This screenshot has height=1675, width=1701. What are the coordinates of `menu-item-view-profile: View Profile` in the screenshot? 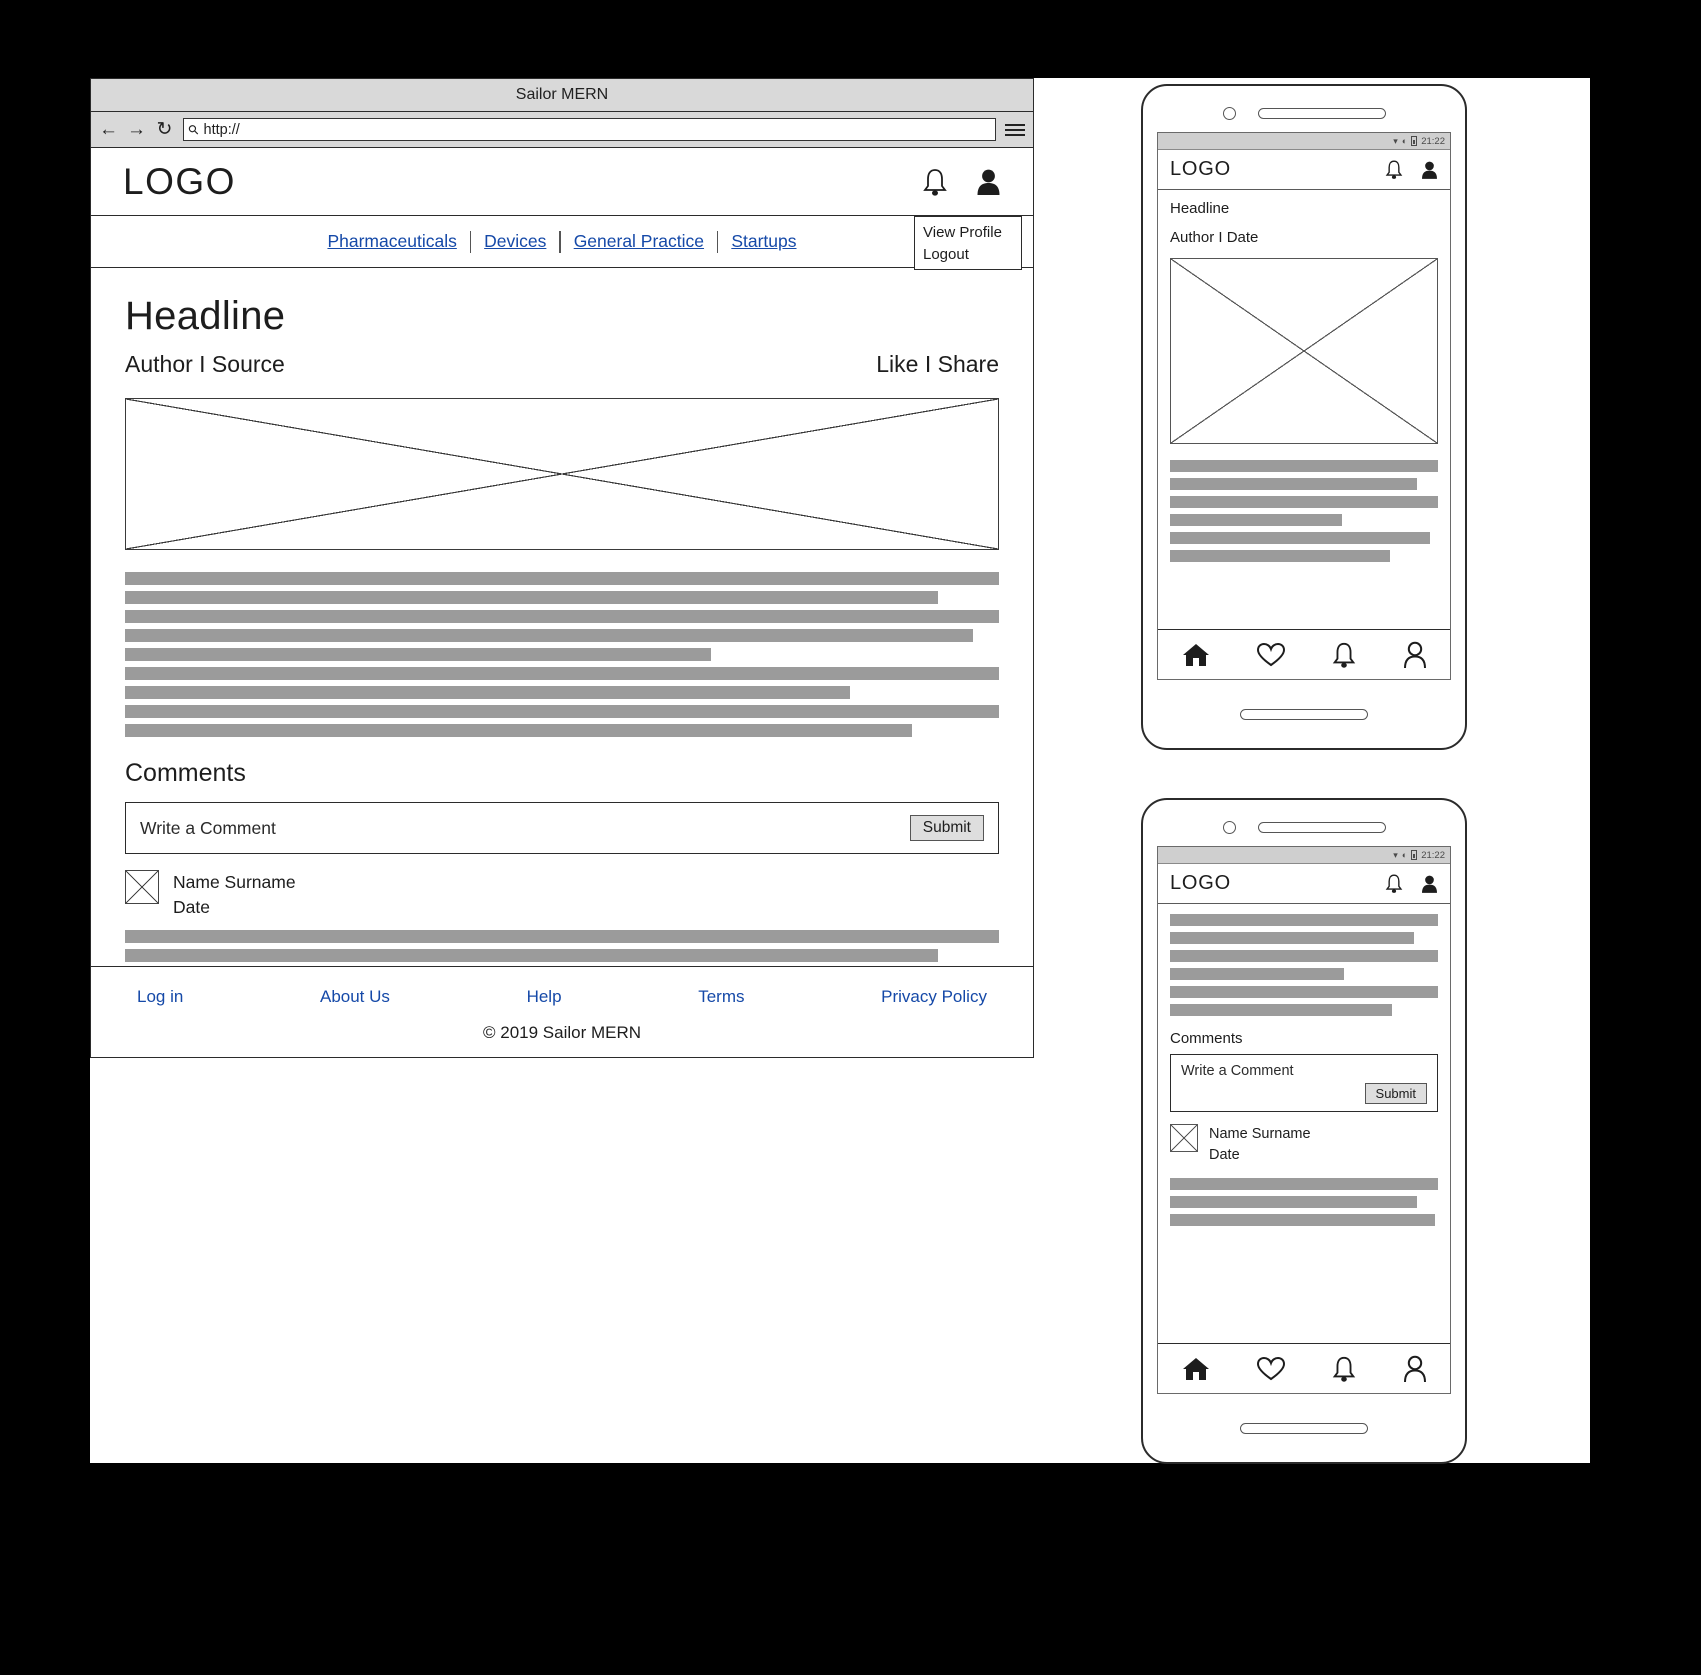 It's located at (972, 233).